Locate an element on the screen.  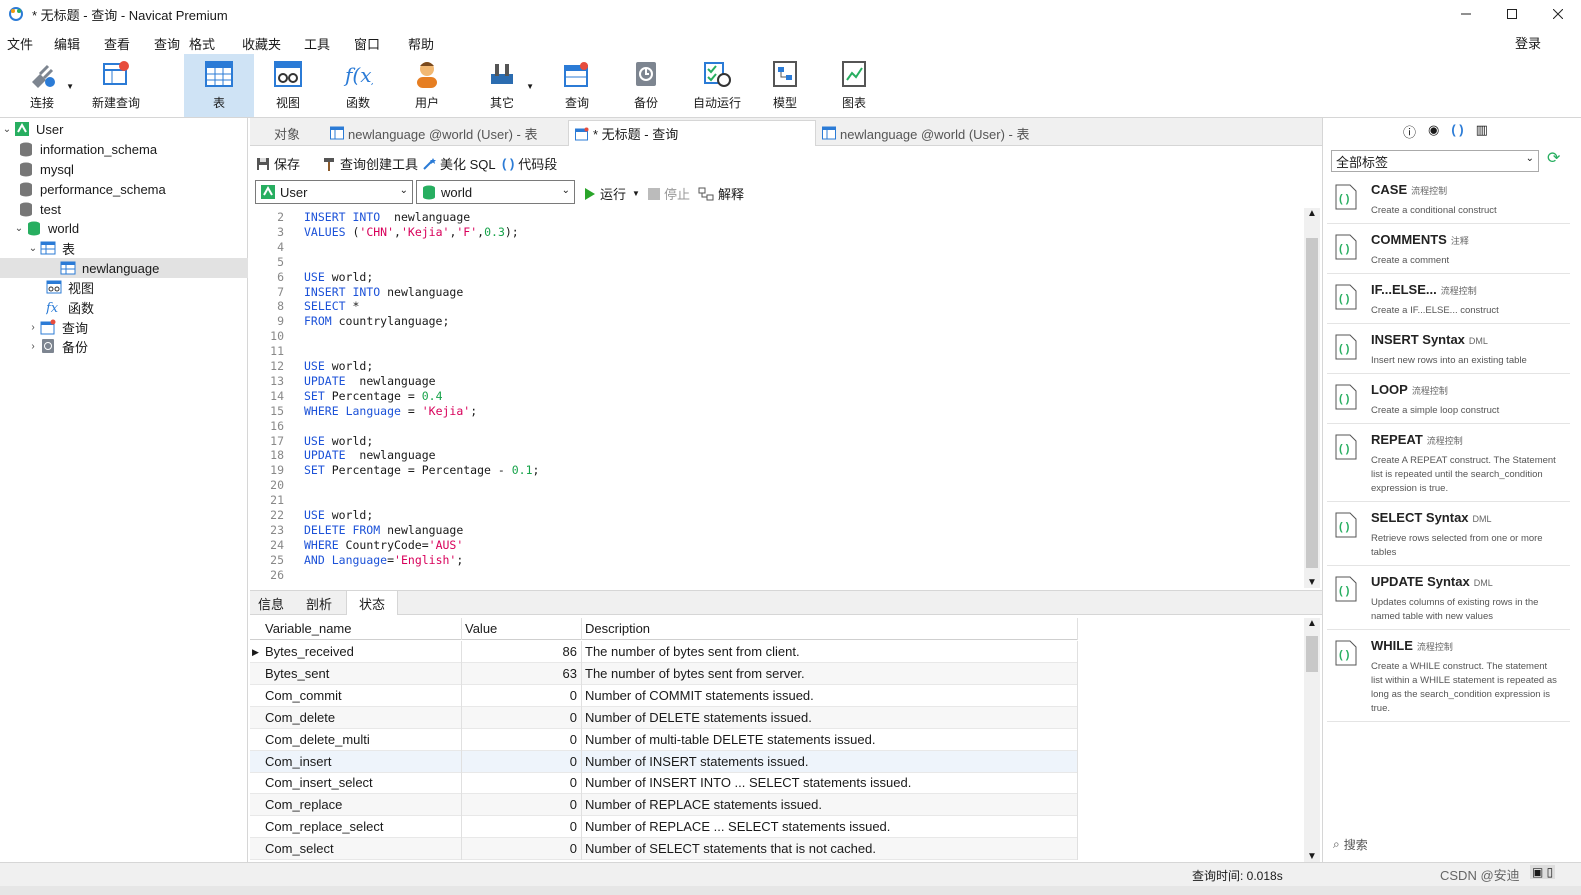
tree-group-tables: ⌄ 表 is located at coordinates (124, 248).